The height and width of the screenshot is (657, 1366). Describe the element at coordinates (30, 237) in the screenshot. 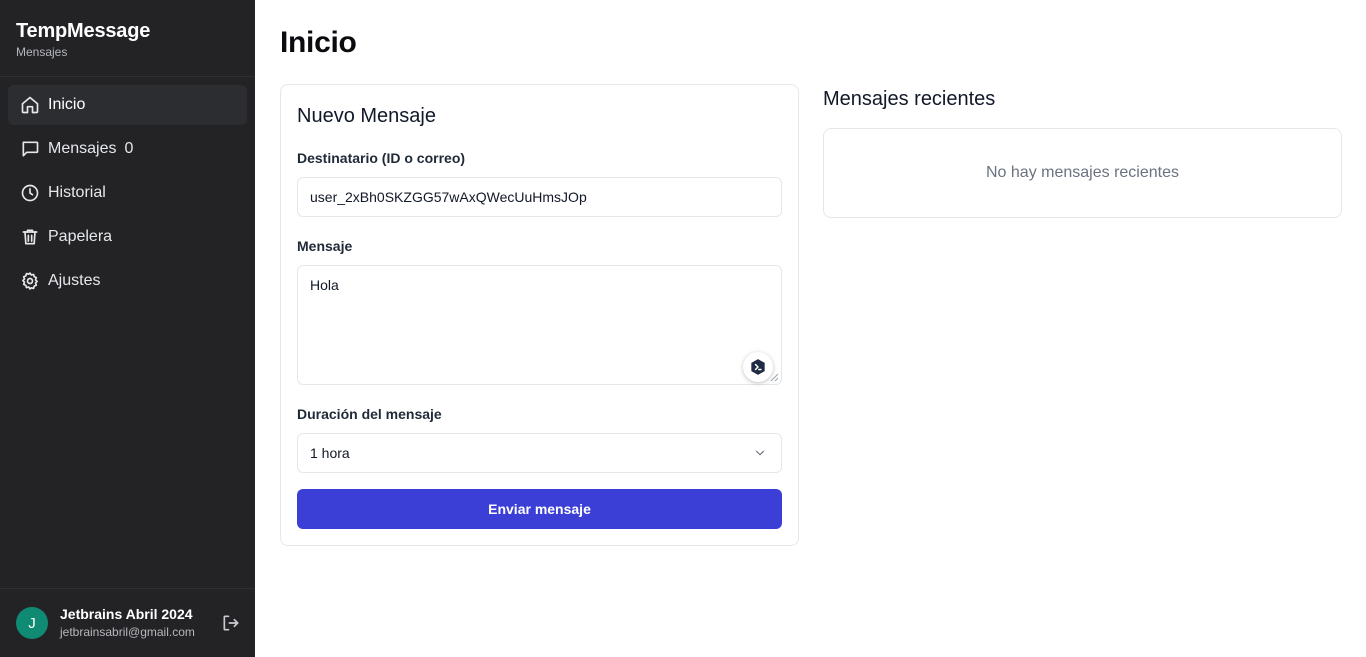

I see `trash-icon` at that location.